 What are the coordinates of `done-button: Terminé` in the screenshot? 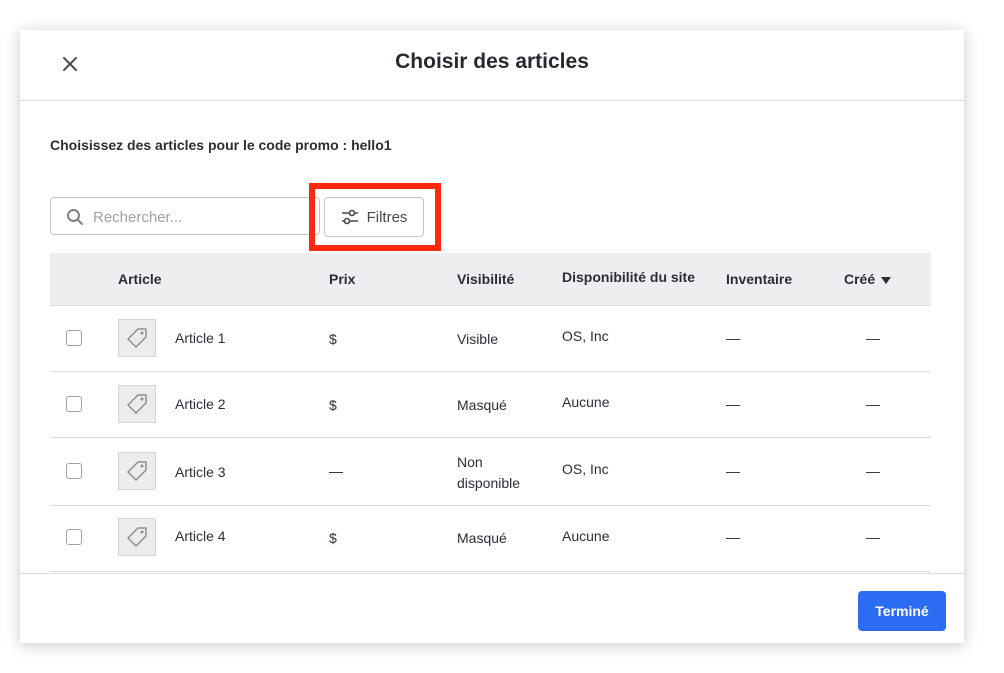 It's located at (902, 611).